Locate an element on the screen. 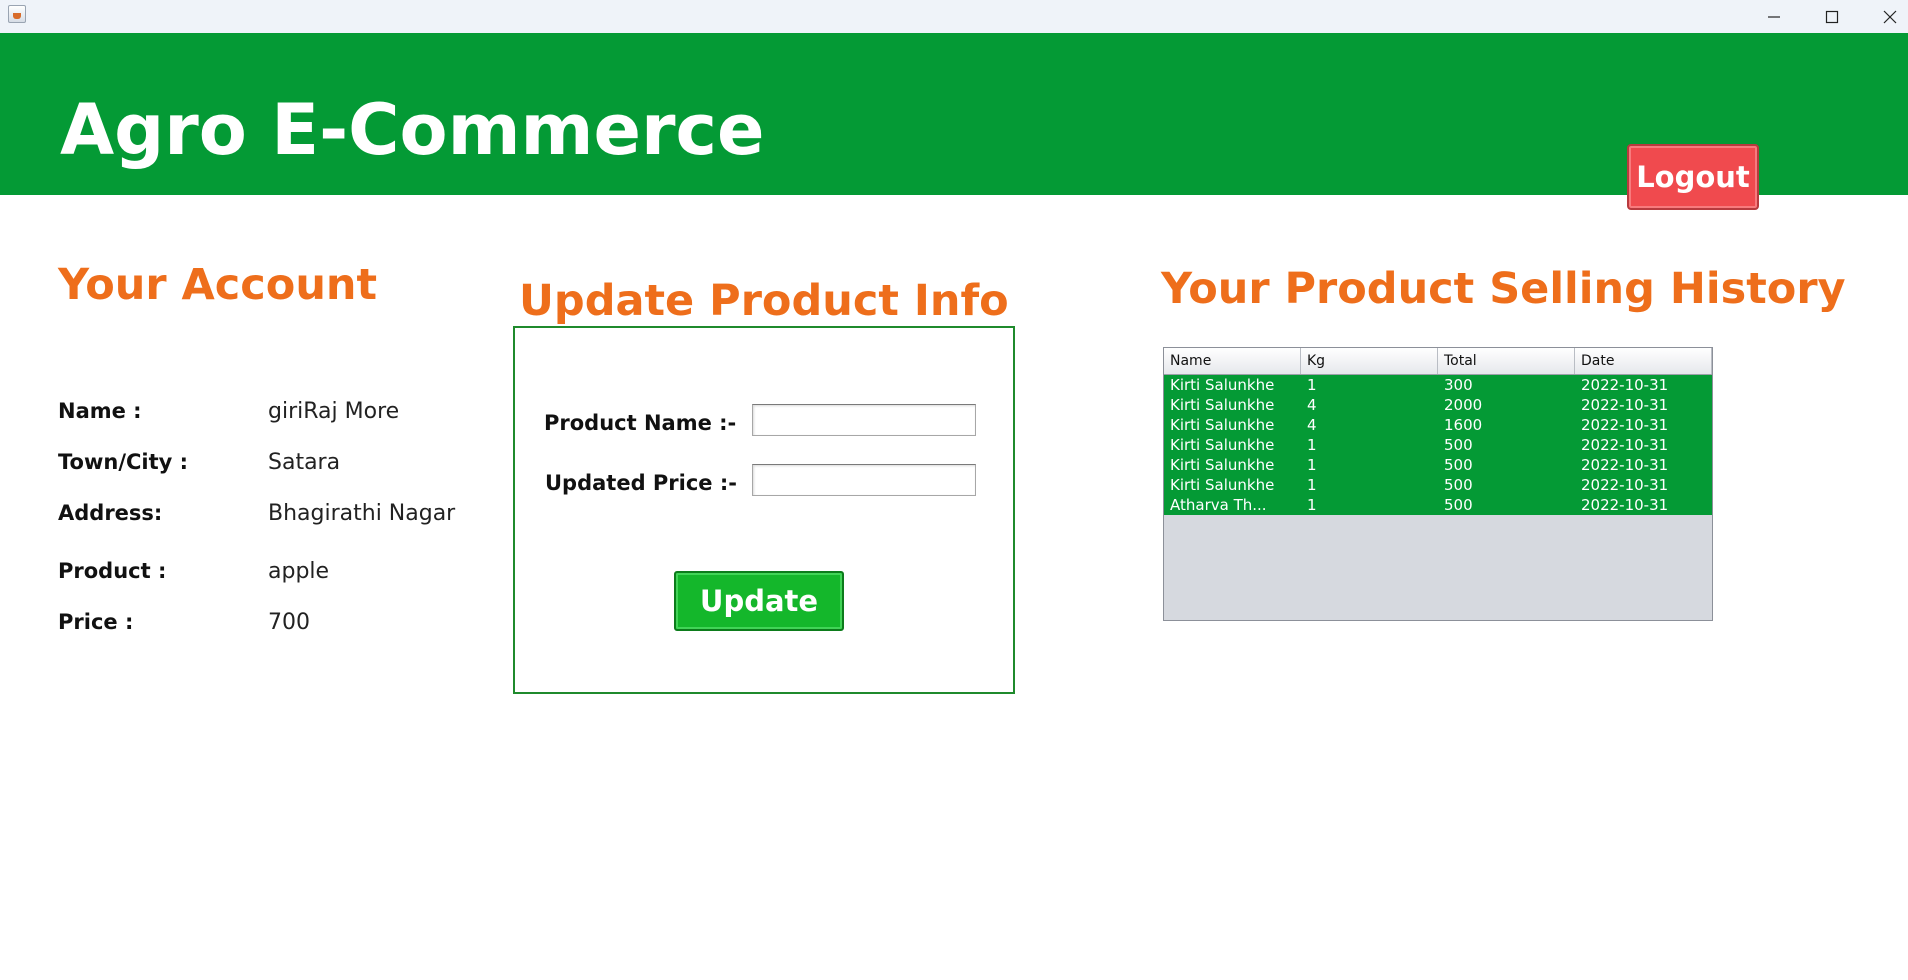 The width and height of the screenshot is (1908, 980). window-titlebar is located at coordinates (954, 16).